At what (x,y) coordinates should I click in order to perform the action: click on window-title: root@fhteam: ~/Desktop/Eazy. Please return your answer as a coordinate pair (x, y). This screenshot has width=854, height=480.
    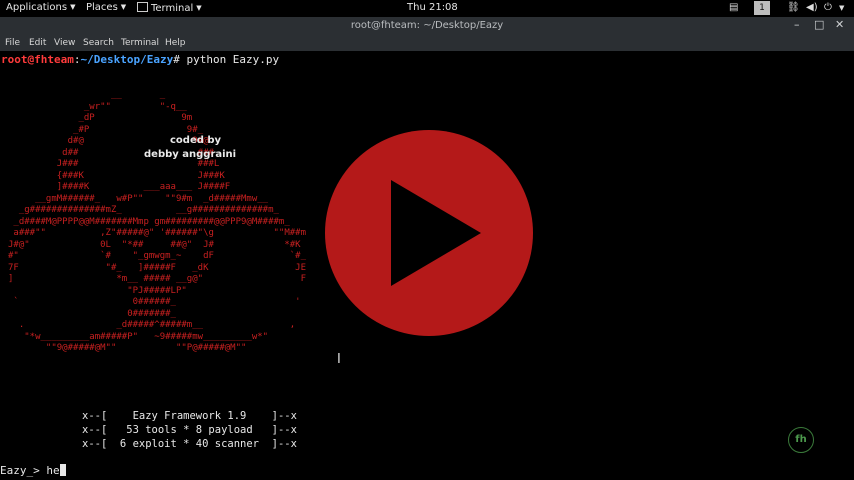
    Looking at the image, I should click on (427, 25).